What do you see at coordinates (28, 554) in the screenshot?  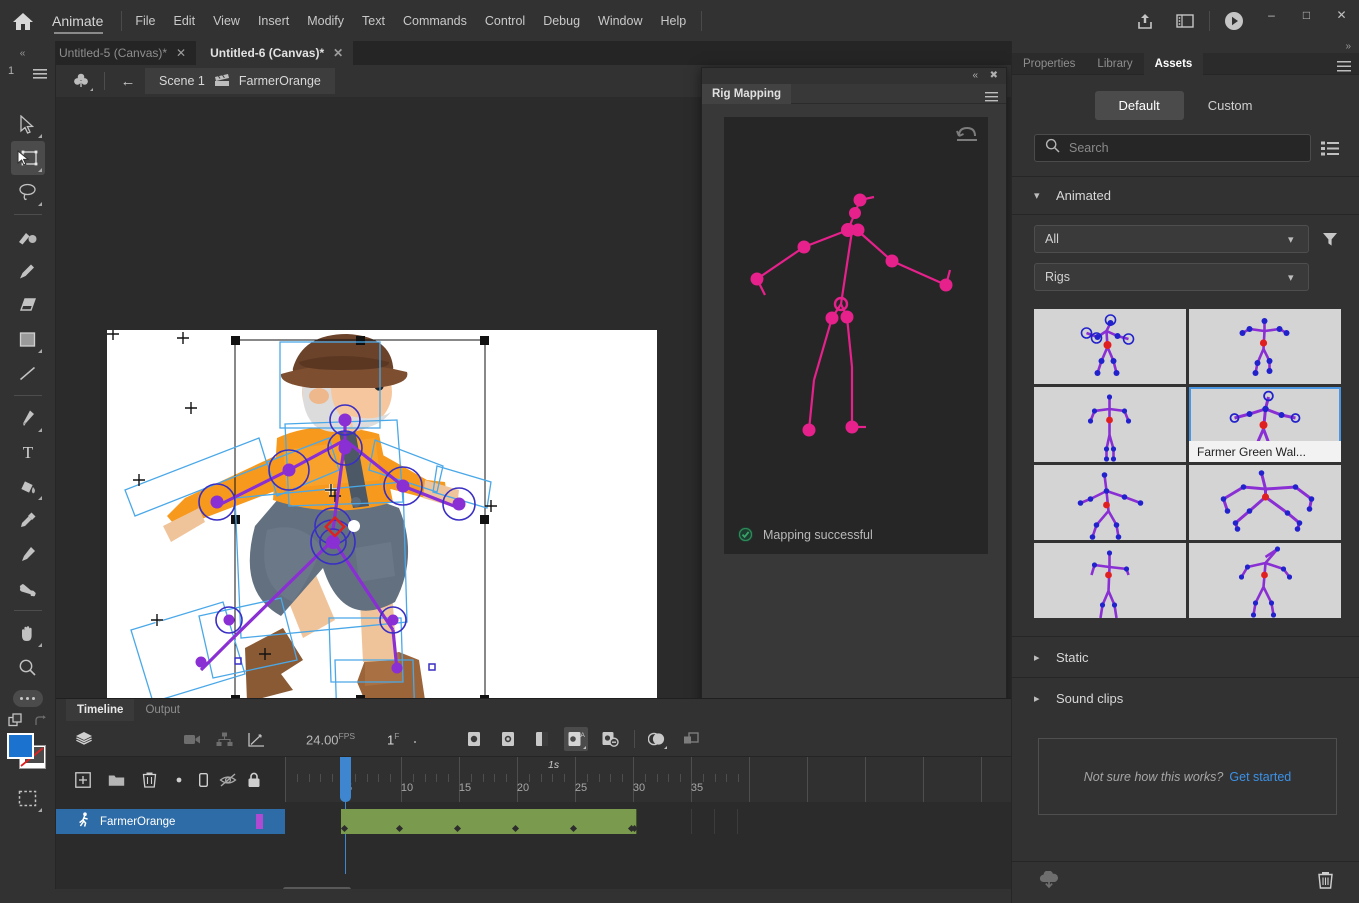 I see `width-tool` at bounding box center [28, 554].